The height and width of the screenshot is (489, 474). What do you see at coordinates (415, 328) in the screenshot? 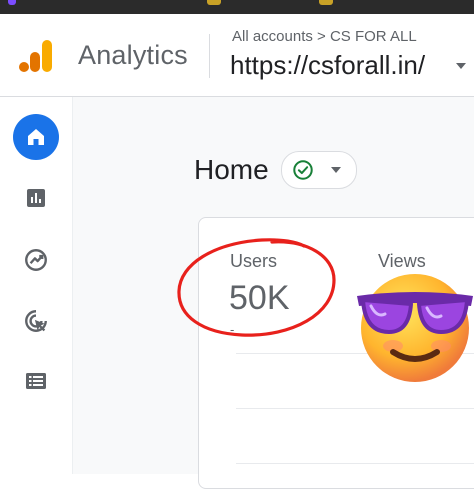
I see `sunglasses-emoji` at bounding box center [415, 328].